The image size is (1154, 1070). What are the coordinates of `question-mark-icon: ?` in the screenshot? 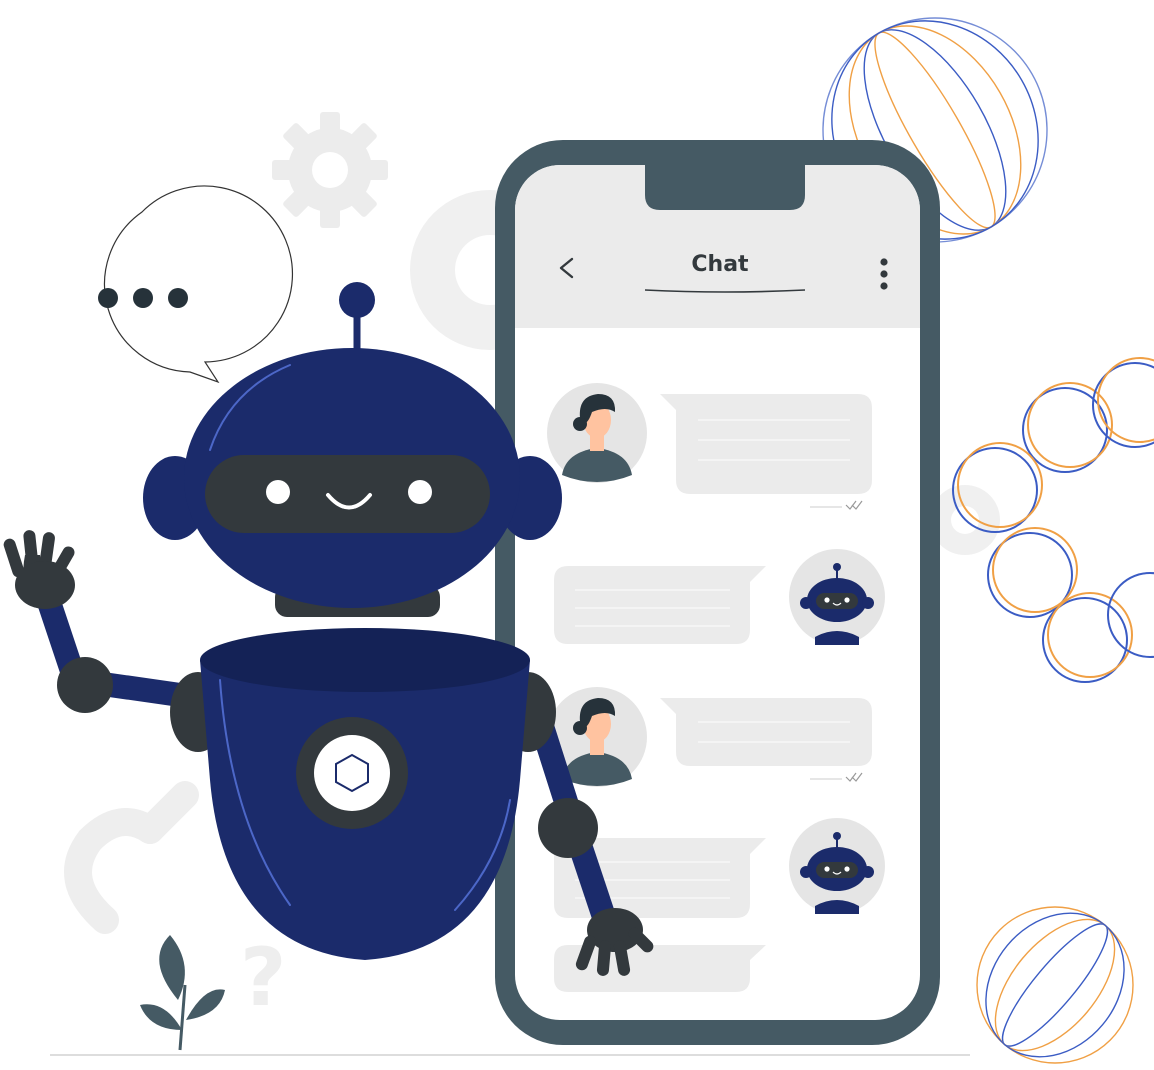 It's located at (263, 977).